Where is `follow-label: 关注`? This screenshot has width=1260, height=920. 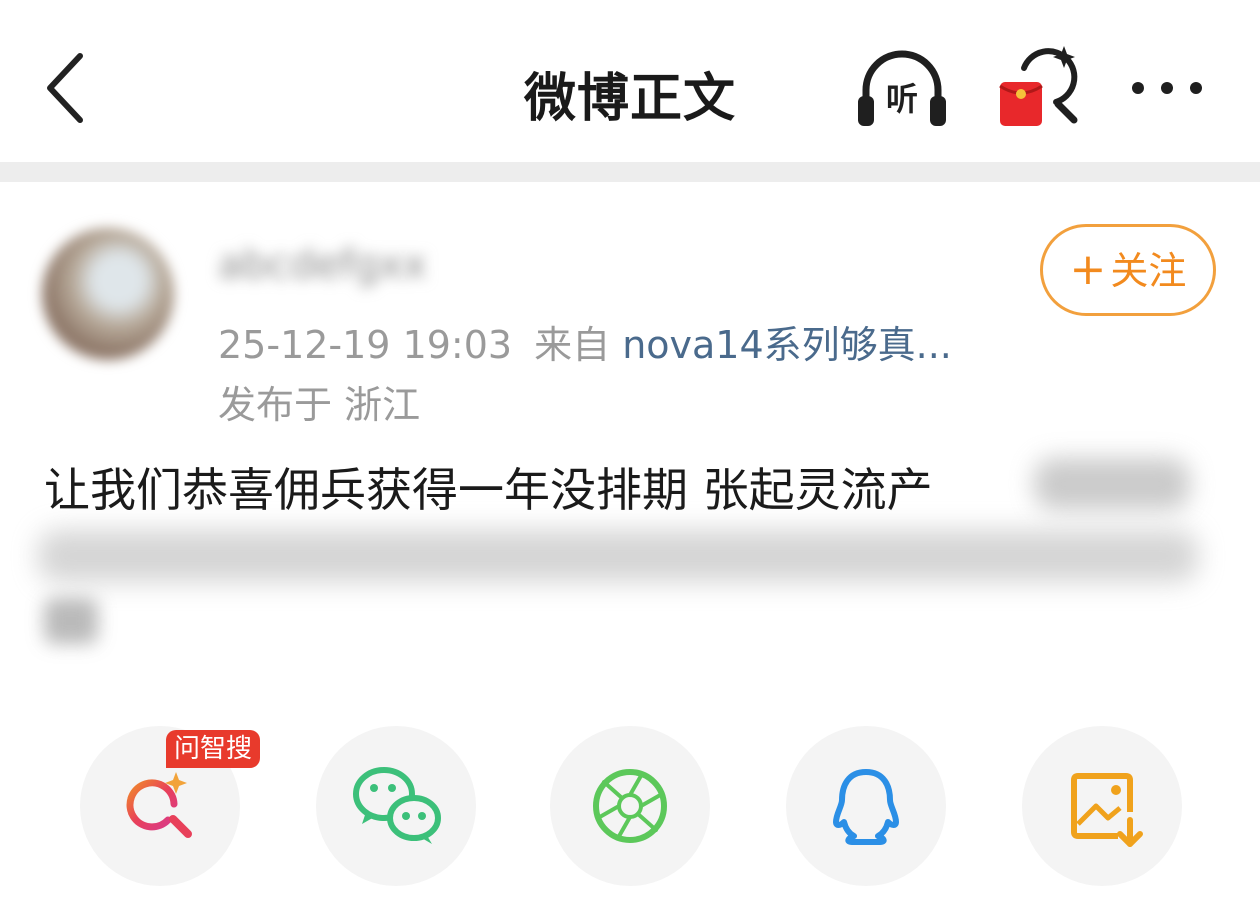
follow-label: 关注 is located at coordinates (1148, 271).